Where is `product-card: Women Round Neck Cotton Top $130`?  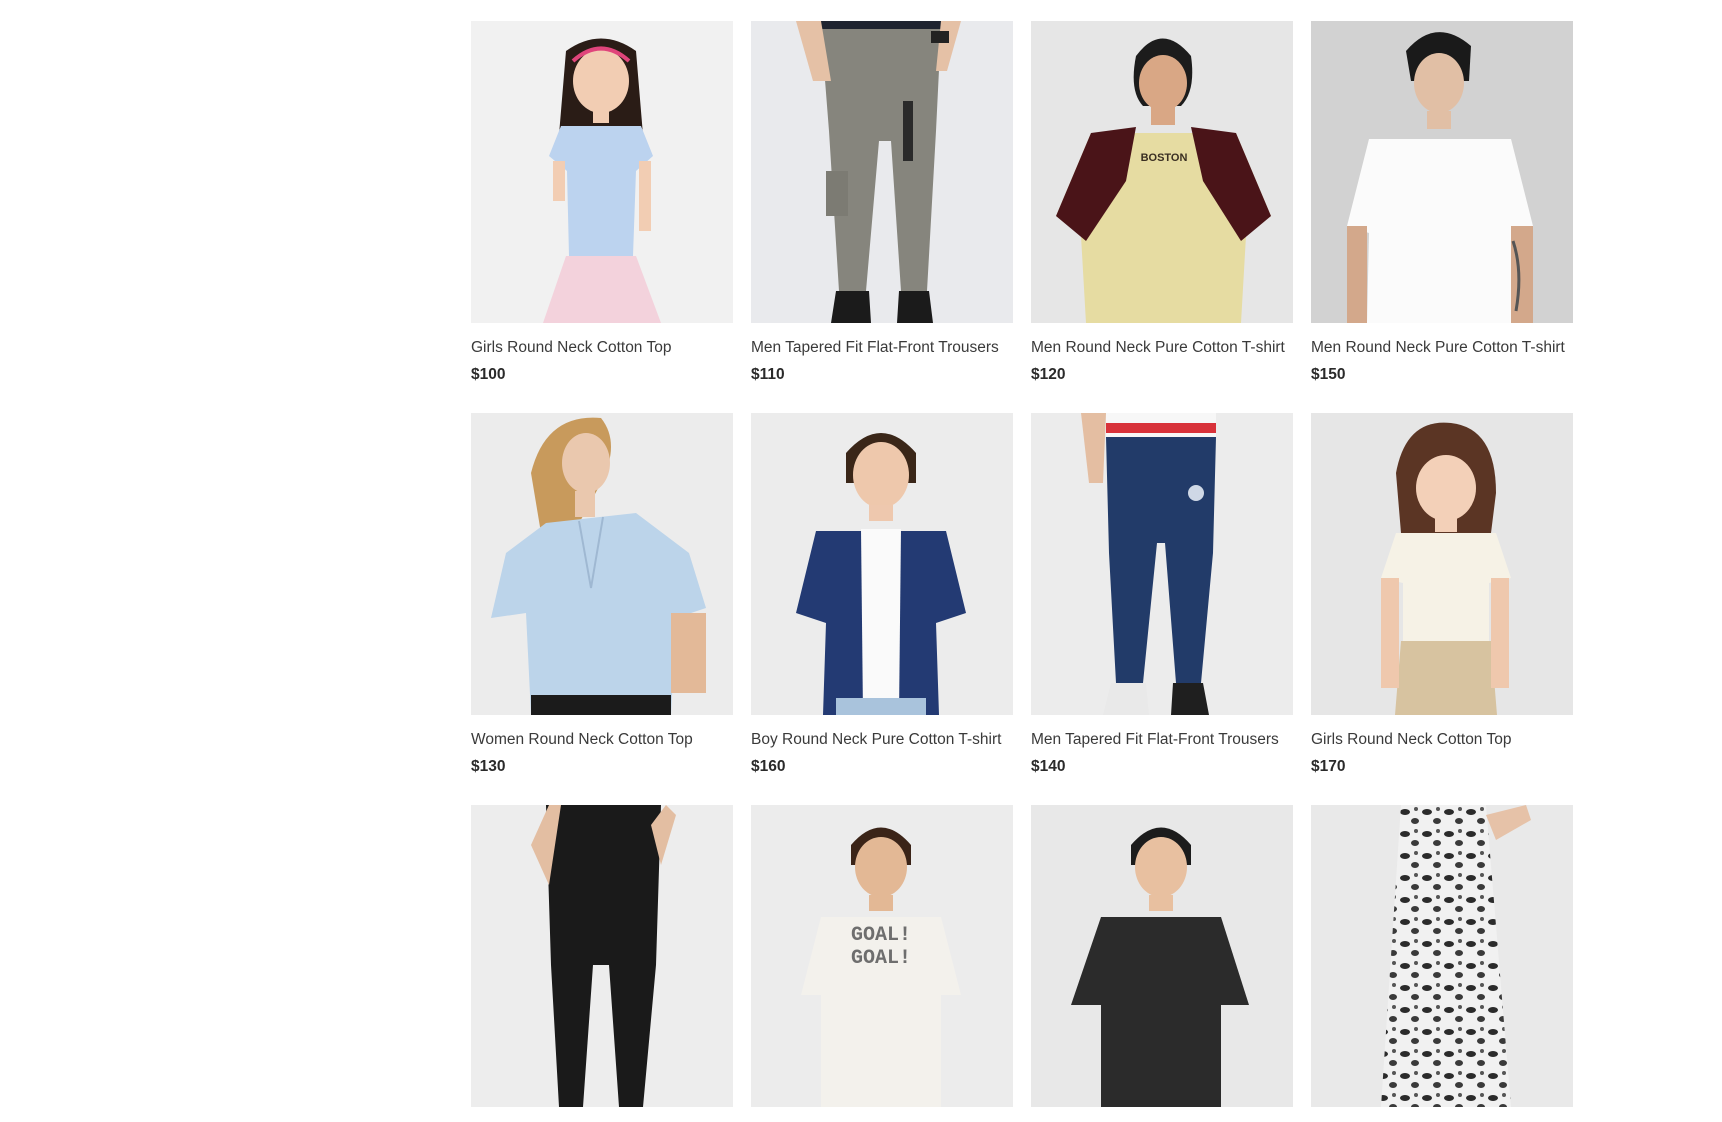
product-card: Women Round Neck Cotton Top $130 is located at coordinates (602, 595).